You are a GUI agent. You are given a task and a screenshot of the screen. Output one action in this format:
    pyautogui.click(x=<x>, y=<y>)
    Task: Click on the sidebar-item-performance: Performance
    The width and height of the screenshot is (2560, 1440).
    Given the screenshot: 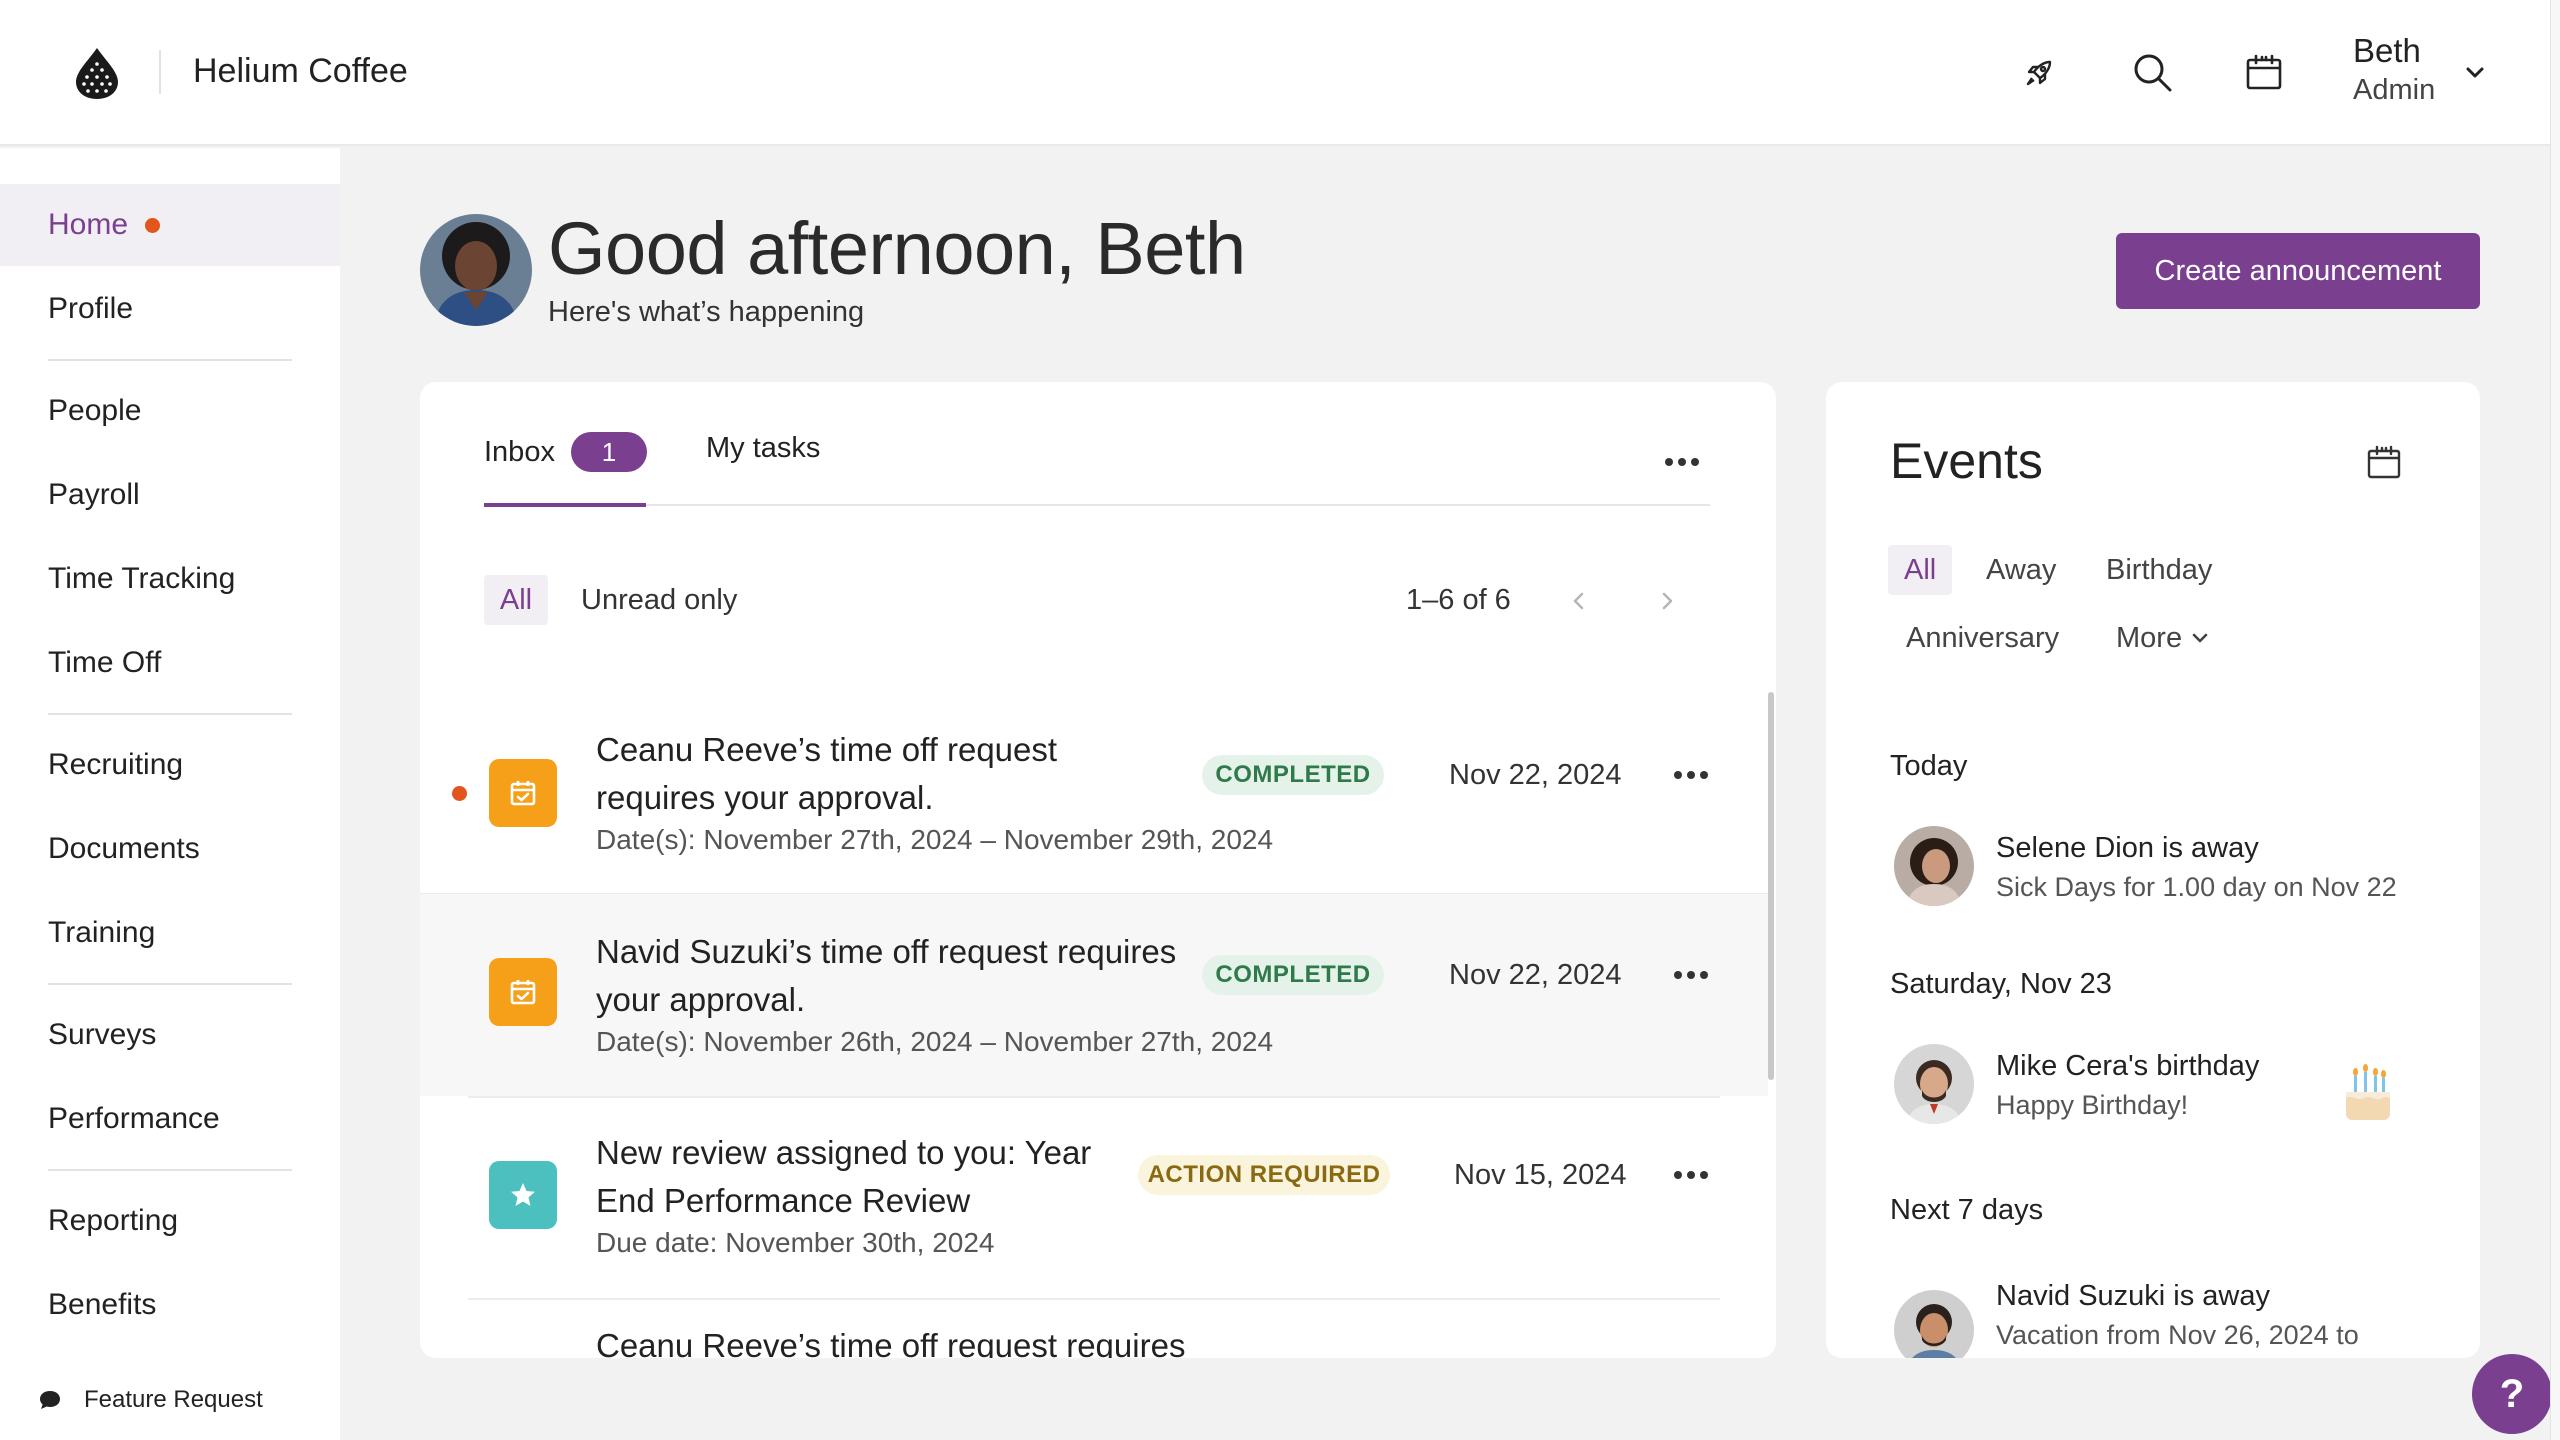 What is the action you would take?
    pyautogui.click(x=170, y=1119)
    